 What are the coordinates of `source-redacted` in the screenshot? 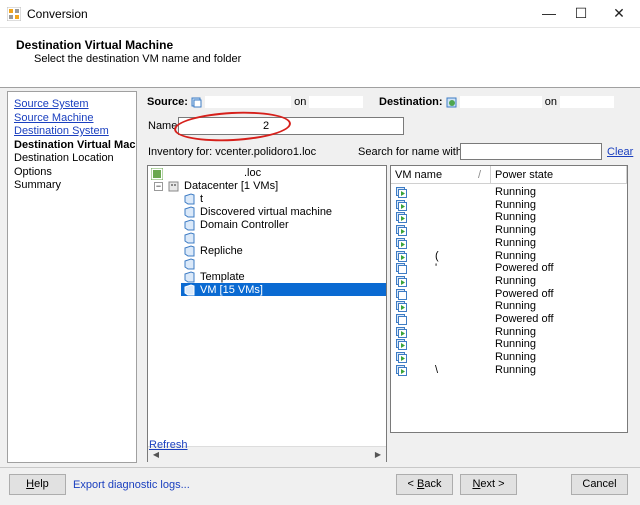 It's located at (248, 102).